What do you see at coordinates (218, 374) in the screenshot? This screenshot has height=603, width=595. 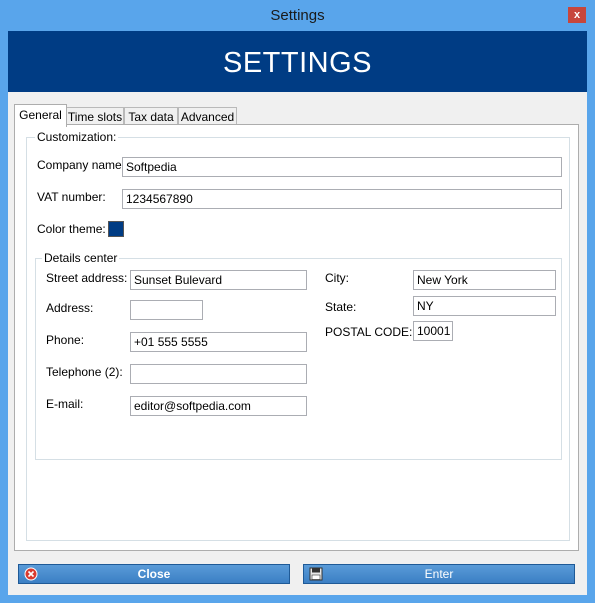 I see `telephone-2-field` at bounding box center [218, 374].